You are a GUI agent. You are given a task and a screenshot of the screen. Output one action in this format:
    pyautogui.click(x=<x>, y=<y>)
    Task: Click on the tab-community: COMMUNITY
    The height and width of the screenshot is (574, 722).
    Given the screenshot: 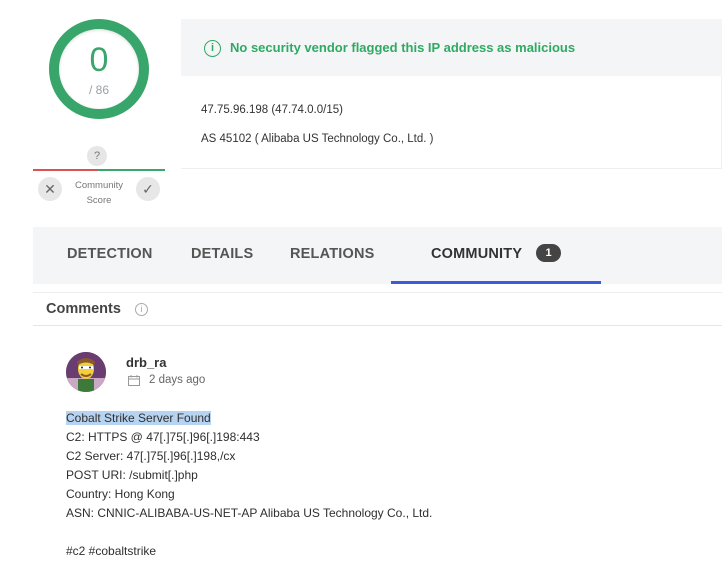 What is the action you would take?
    pyautogui.click(x=476, y=254)
    